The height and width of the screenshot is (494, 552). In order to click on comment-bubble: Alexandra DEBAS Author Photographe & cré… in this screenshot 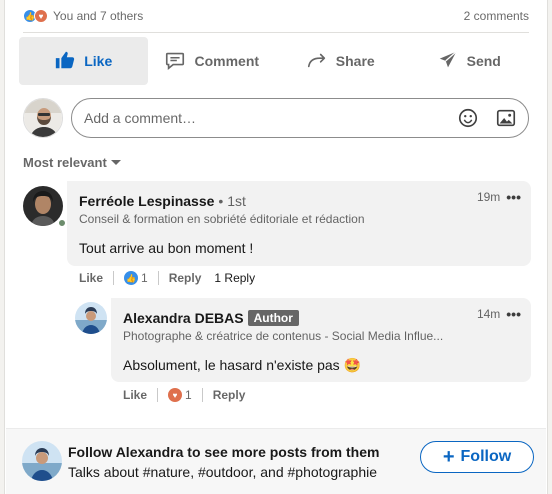, I will do `click(321, 340)`.